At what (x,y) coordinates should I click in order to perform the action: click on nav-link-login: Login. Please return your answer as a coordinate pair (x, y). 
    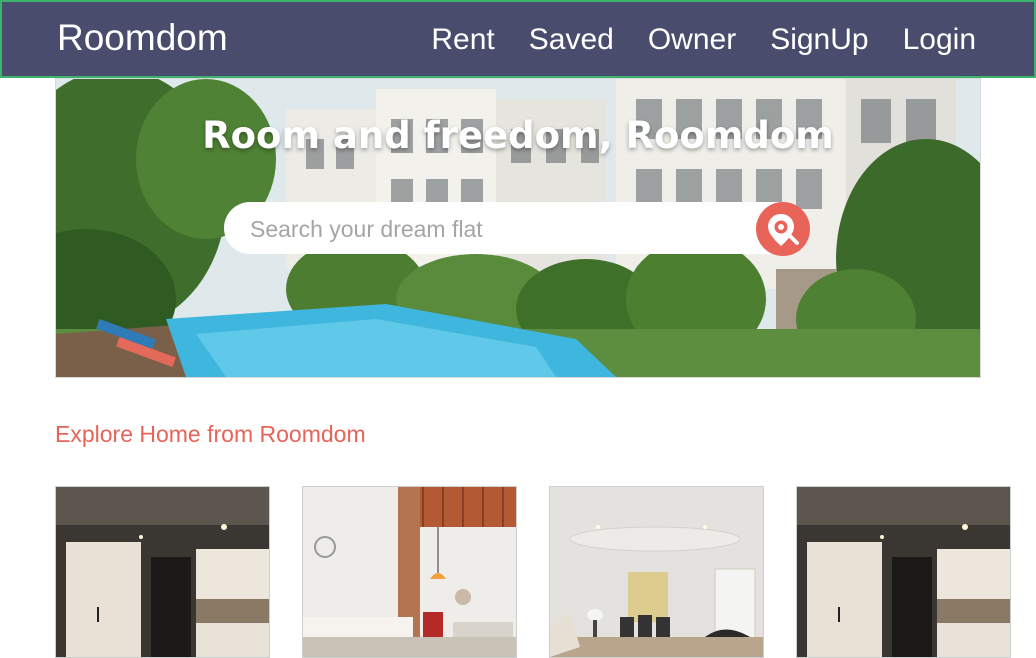
    Looking at the image, I should click on (939, 40).